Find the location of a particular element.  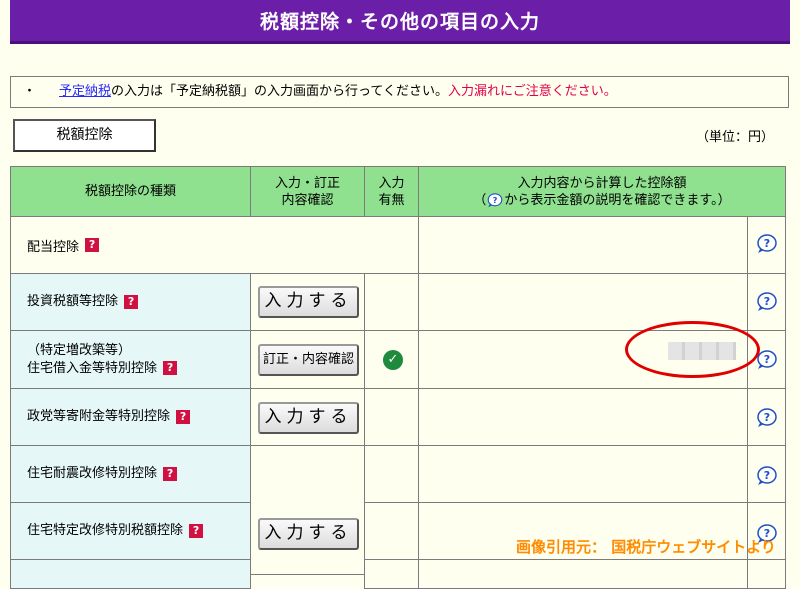

row-next-label is located at coordinates (130, 574).